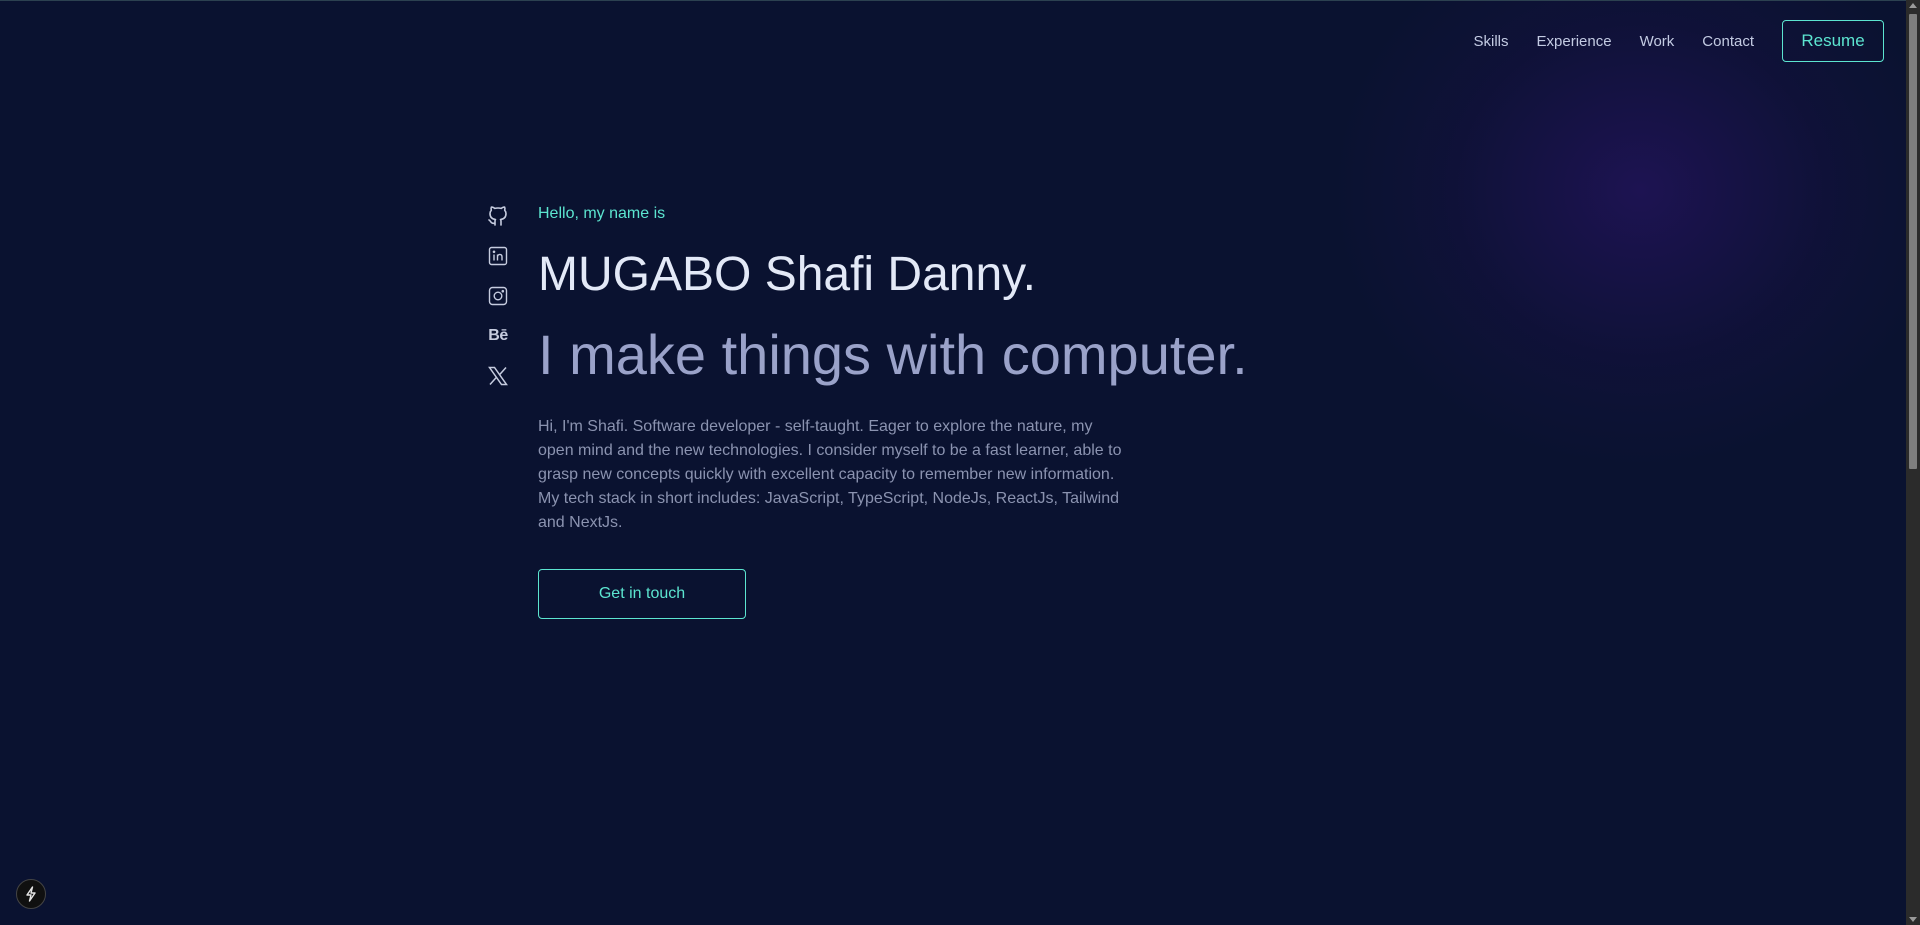 The height and width of the screenshot is (925, 1920). I want to click on hero-tagline: I make things with computer., so click(893, 354).